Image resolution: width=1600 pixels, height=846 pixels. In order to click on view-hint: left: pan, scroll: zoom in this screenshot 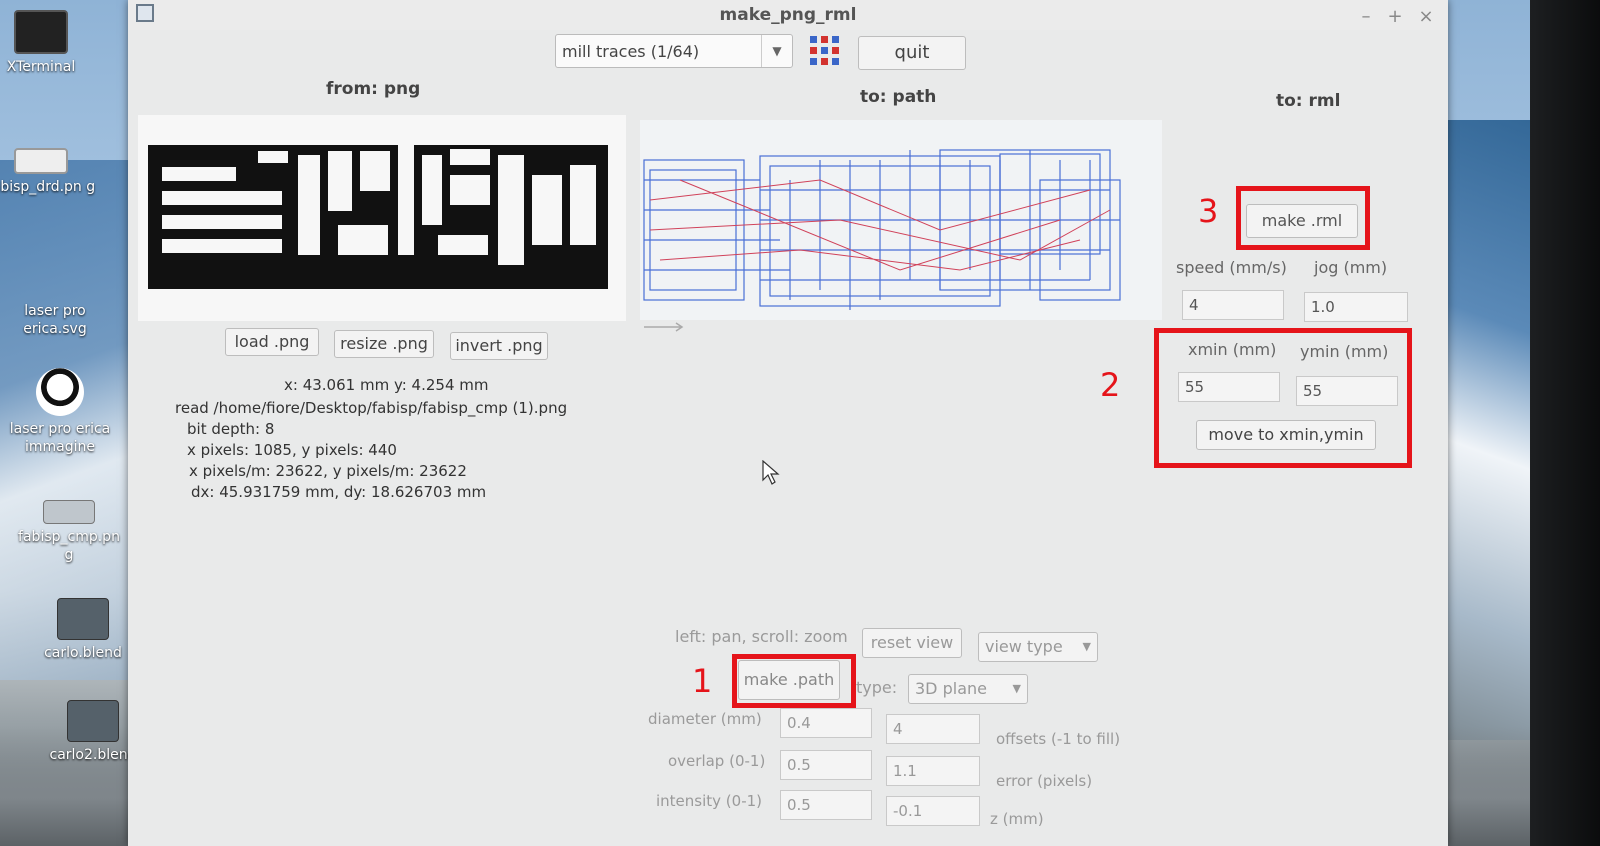, I will do `click(761, 636)`.